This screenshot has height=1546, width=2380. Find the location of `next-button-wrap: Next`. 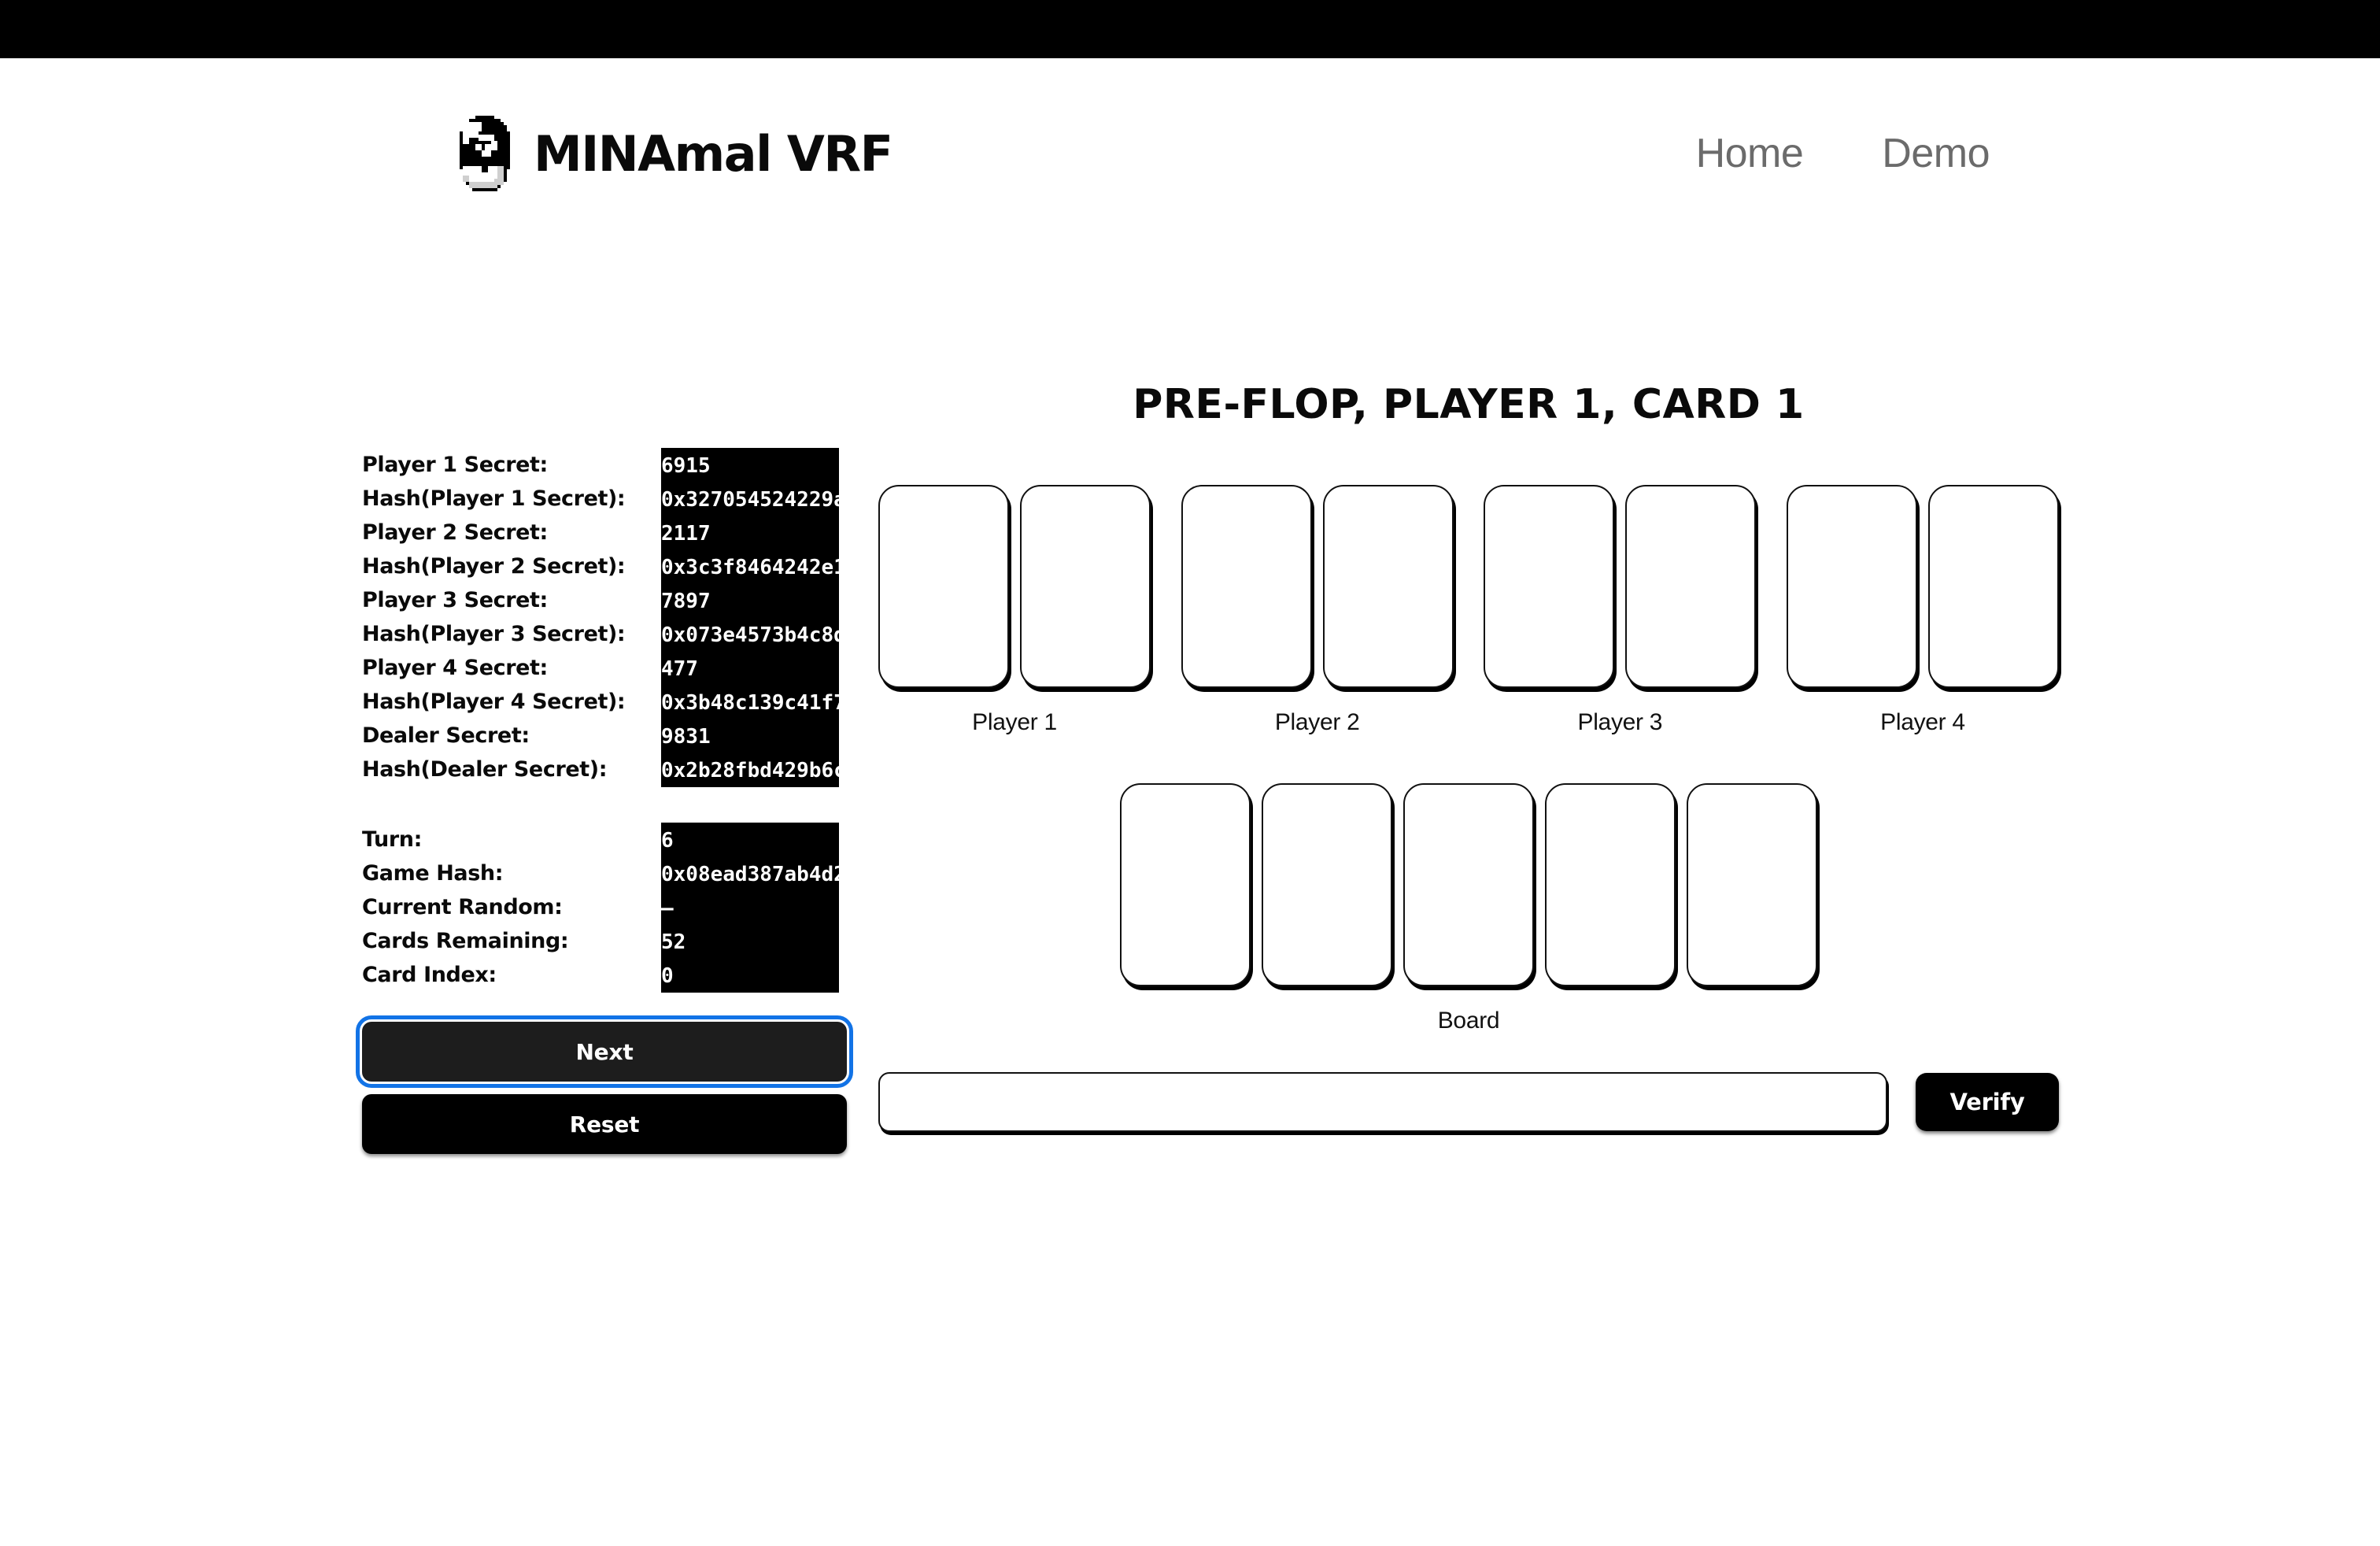

next-button-wrap: Next is located at coordinates (604, 1051).